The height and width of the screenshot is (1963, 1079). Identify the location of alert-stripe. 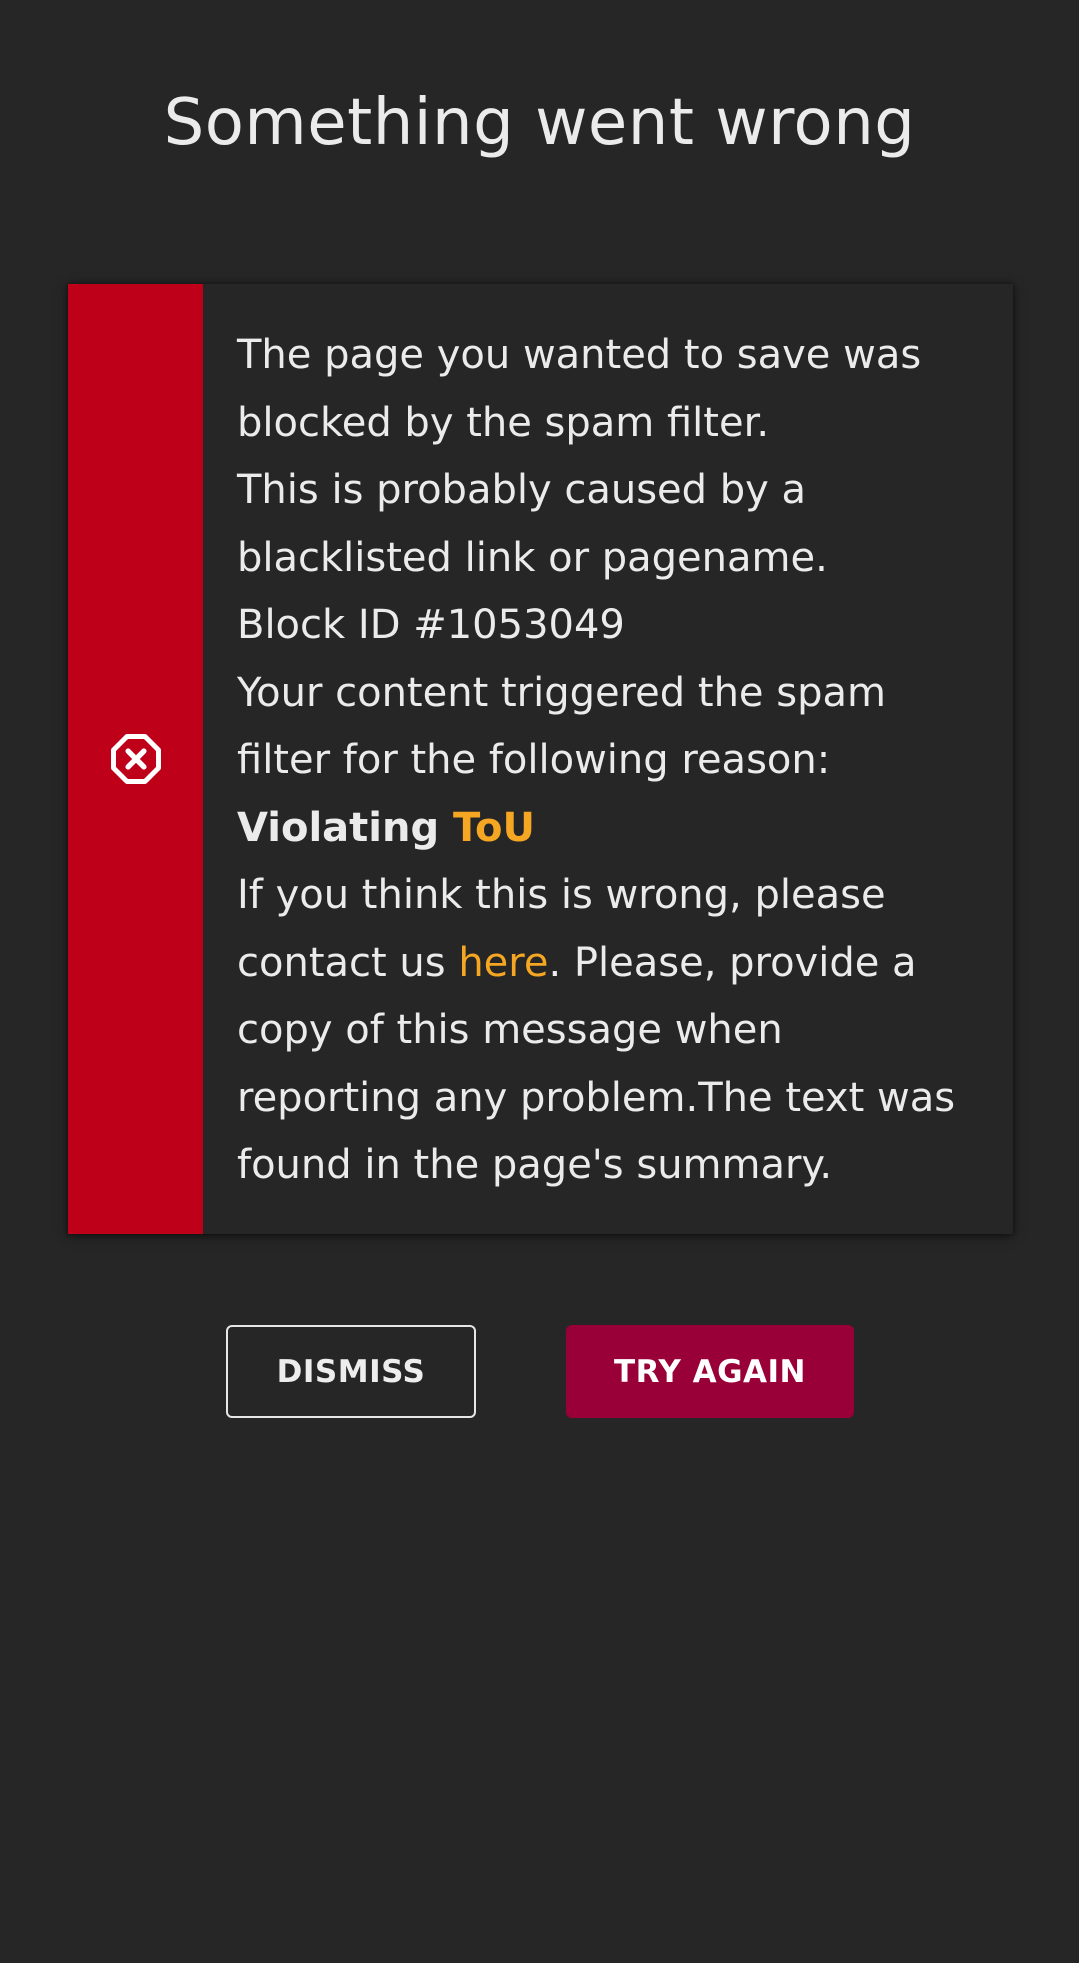
(135, 759).